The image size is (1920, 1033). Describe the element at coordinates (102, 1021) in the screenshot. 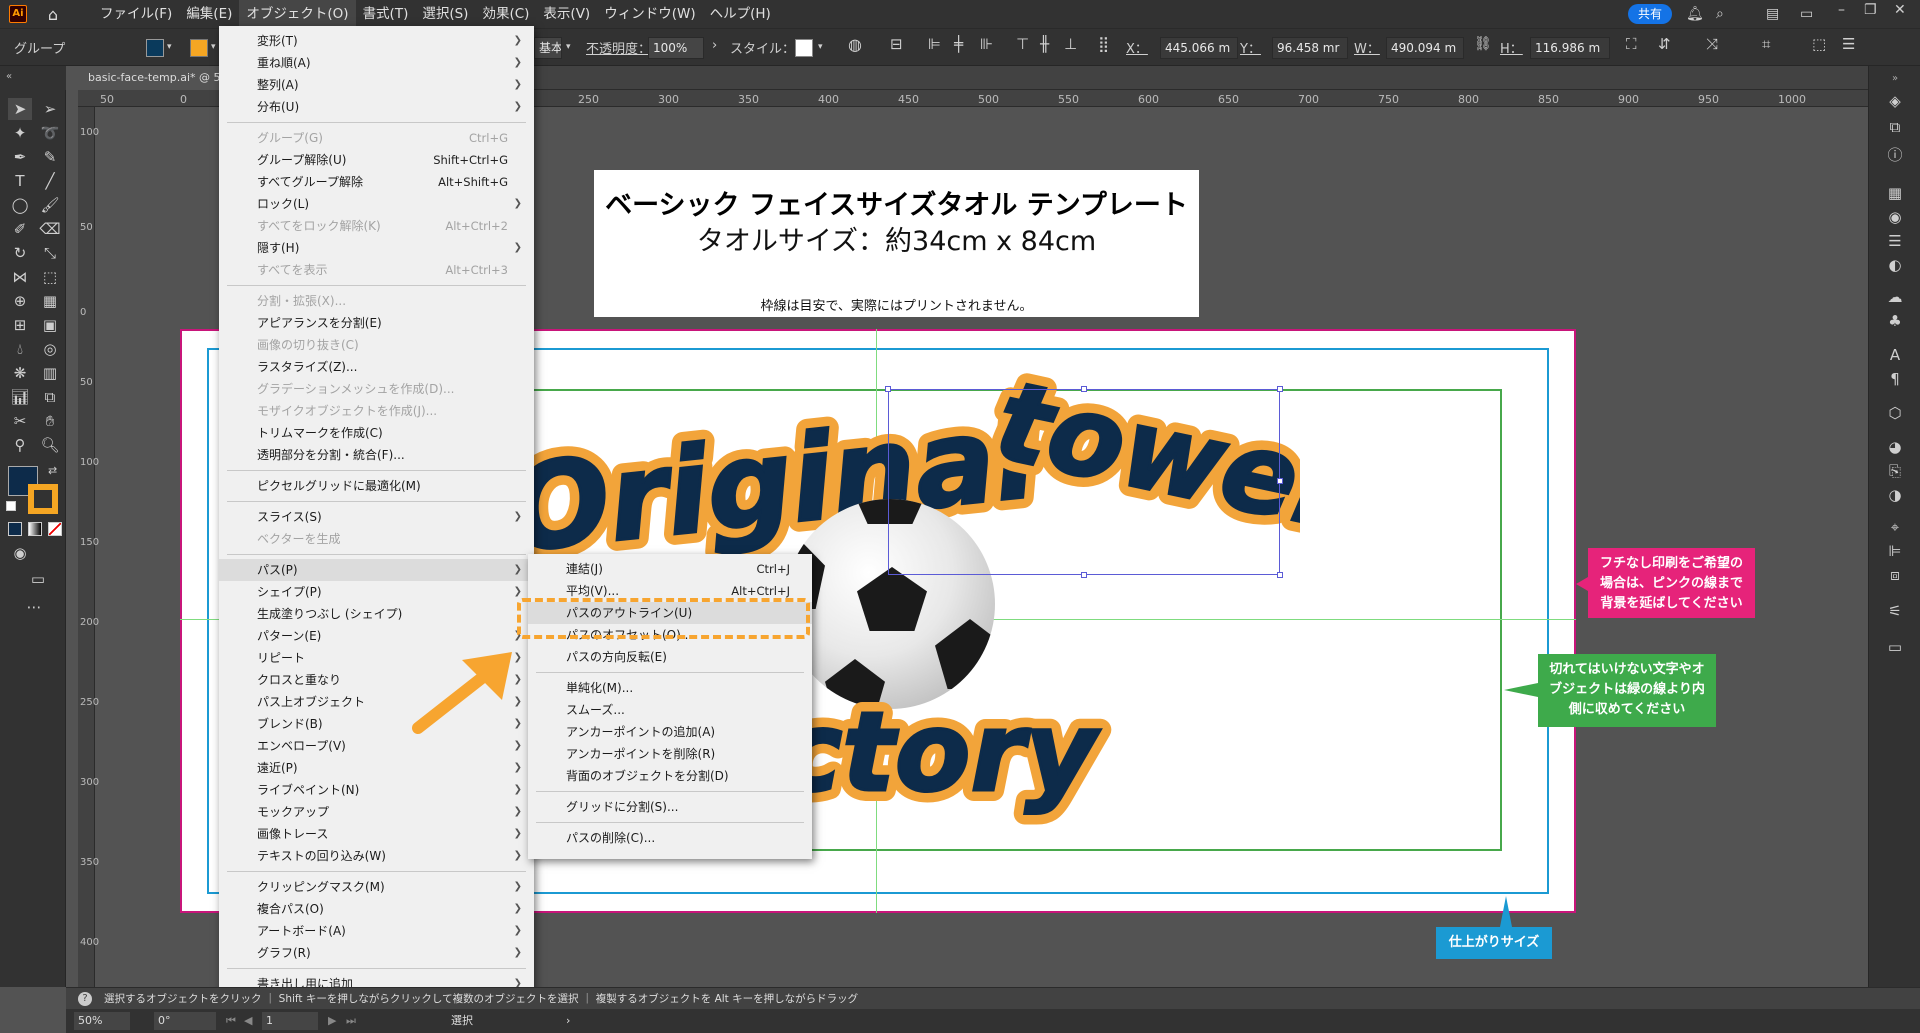

I see `zoom-select: 50%` at that location.